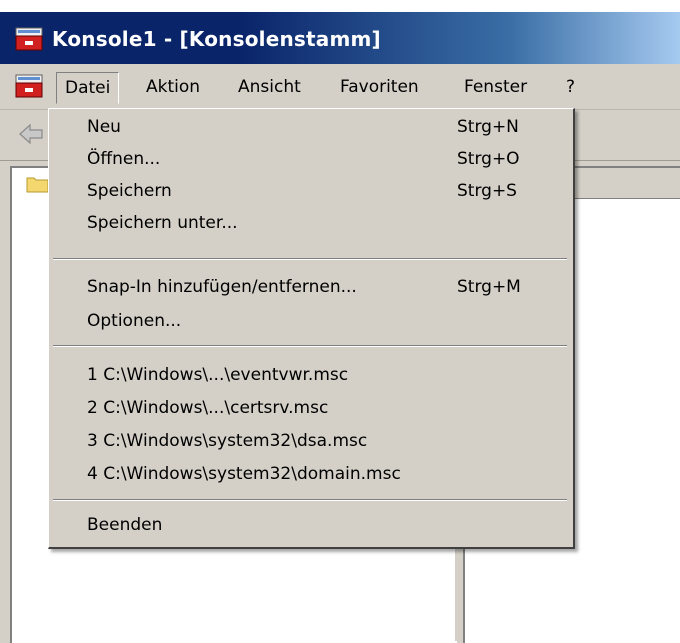 The height and width of the screenshot is (643, 680). Describe the element at coordinates (269, 87) in the screenshot. I see `menu-ansicht: Ansicht` at that location.